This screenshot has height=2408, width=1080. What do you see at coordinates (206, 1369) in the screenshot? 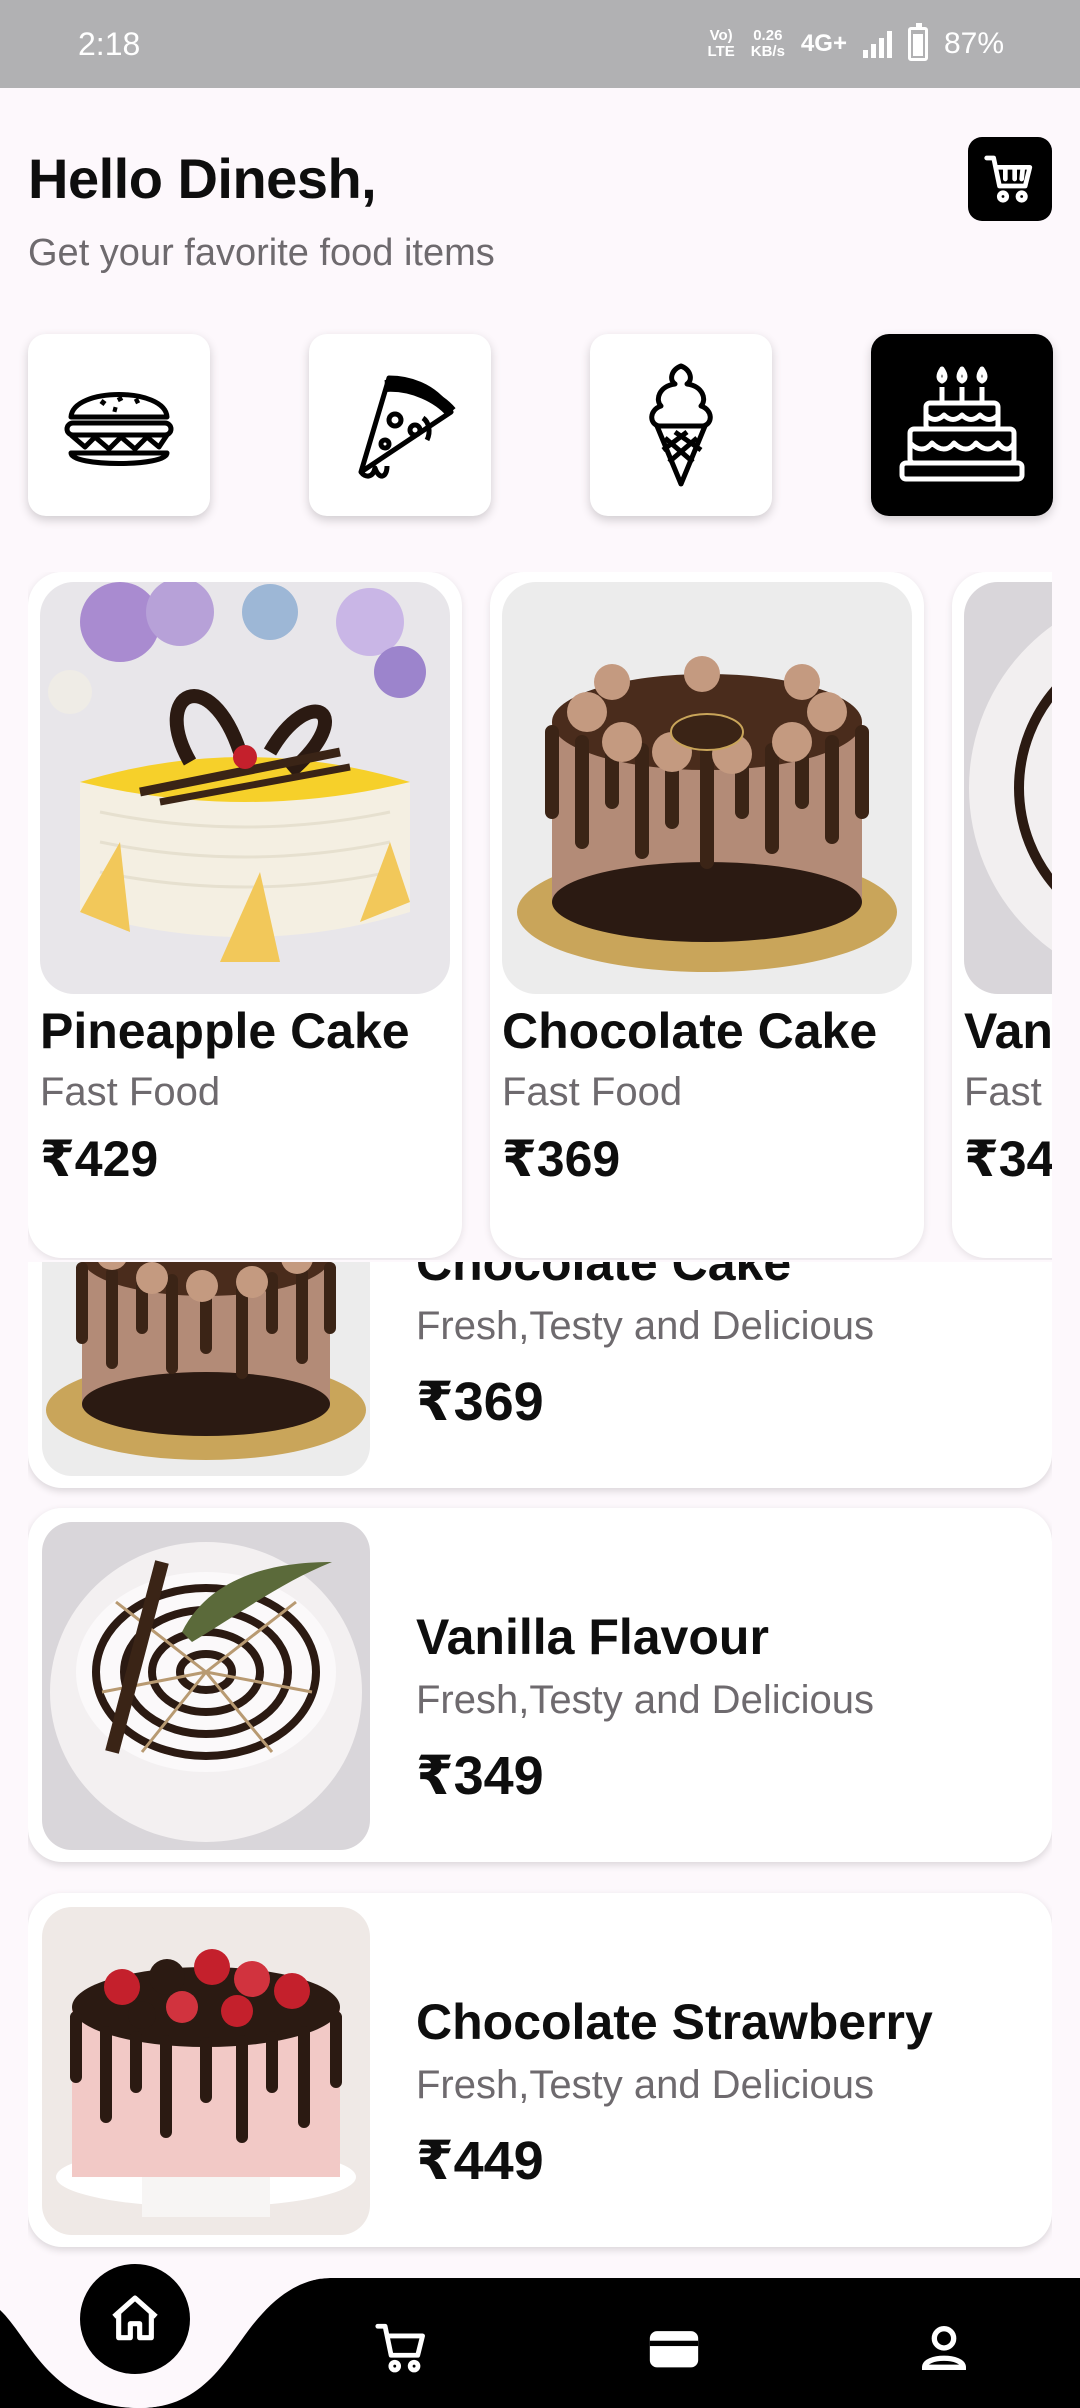
I see `chocolate-cake-thumb` at bounding box center [206, 1369].